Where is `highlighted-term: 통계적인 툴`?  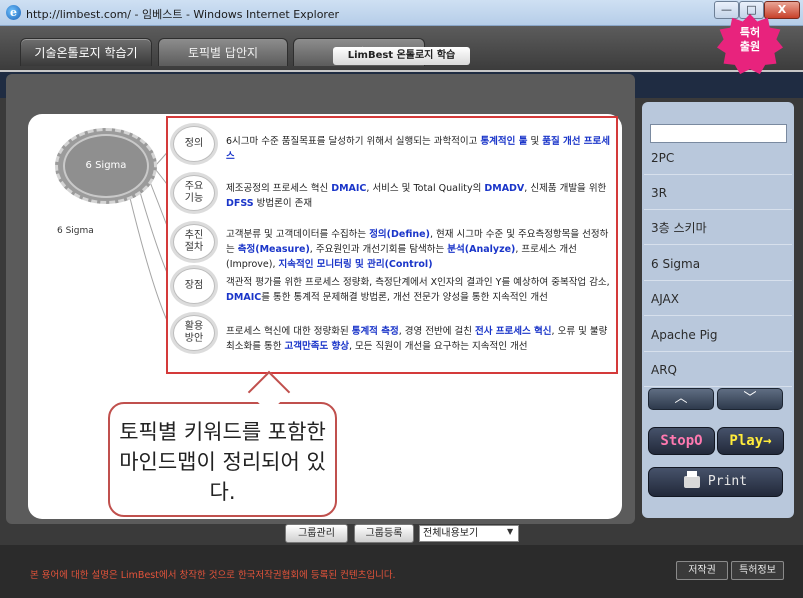 highlighted-term: 통계적인 툴 is located at coordinates (504, 141).